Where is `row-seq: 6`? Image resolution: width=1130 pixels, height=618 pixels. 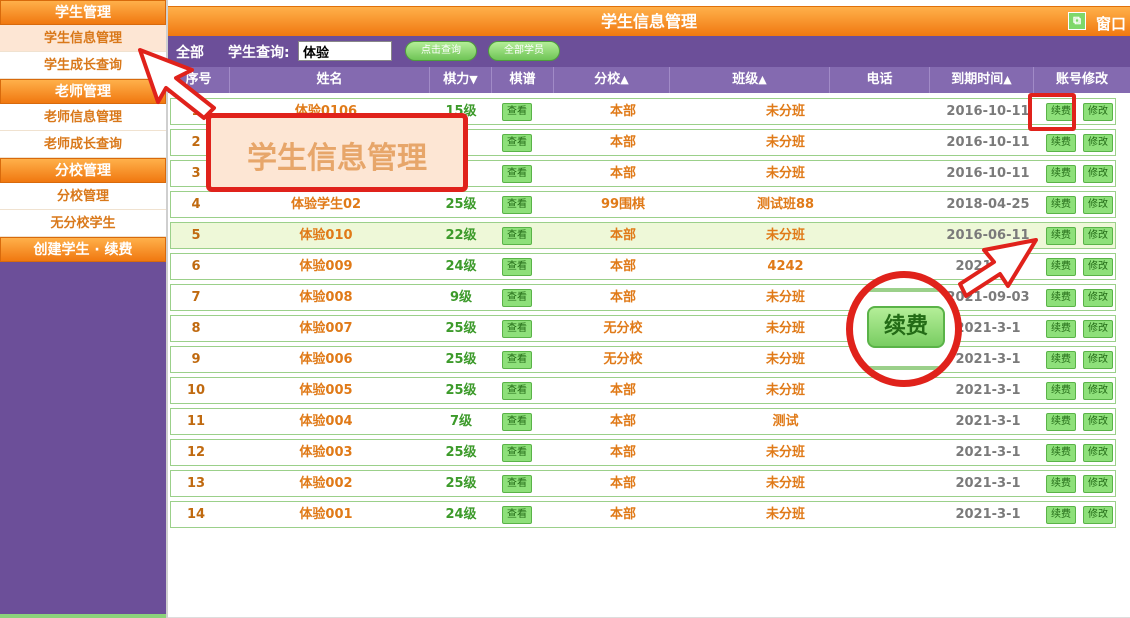 row-seq: 6 is located at coordinates (196, 266).